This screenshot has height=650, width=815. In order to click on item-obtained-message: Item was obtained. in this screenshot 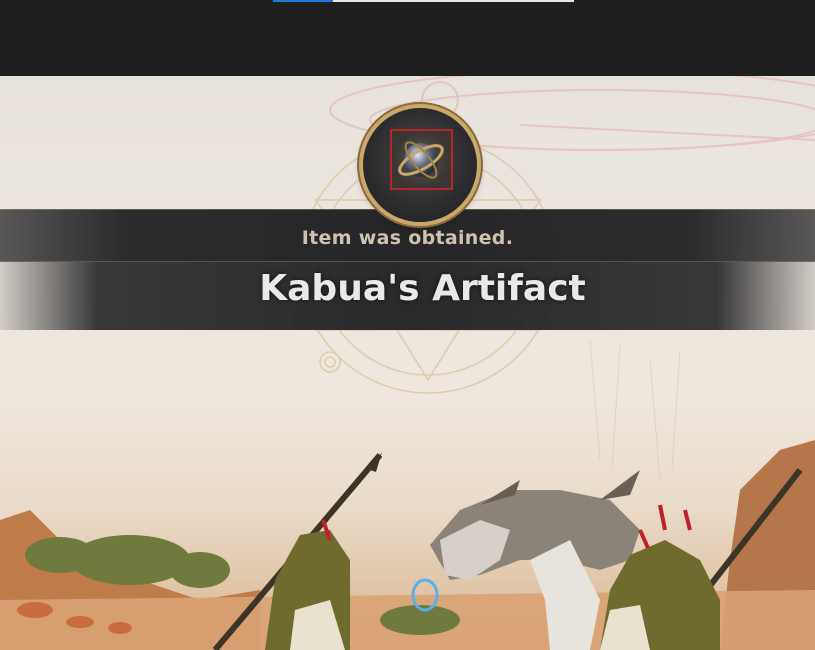, I will do `click(407, 238)`.